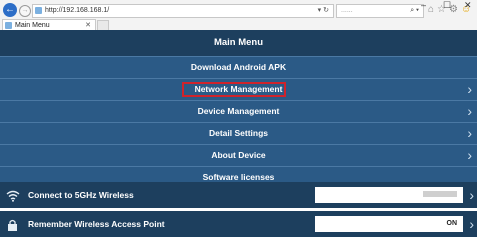 The width and height of the screenshot is (477, 240). Describe the element at coordinates (13, 224) in the screenshot. I see `lock-icon` at that location.